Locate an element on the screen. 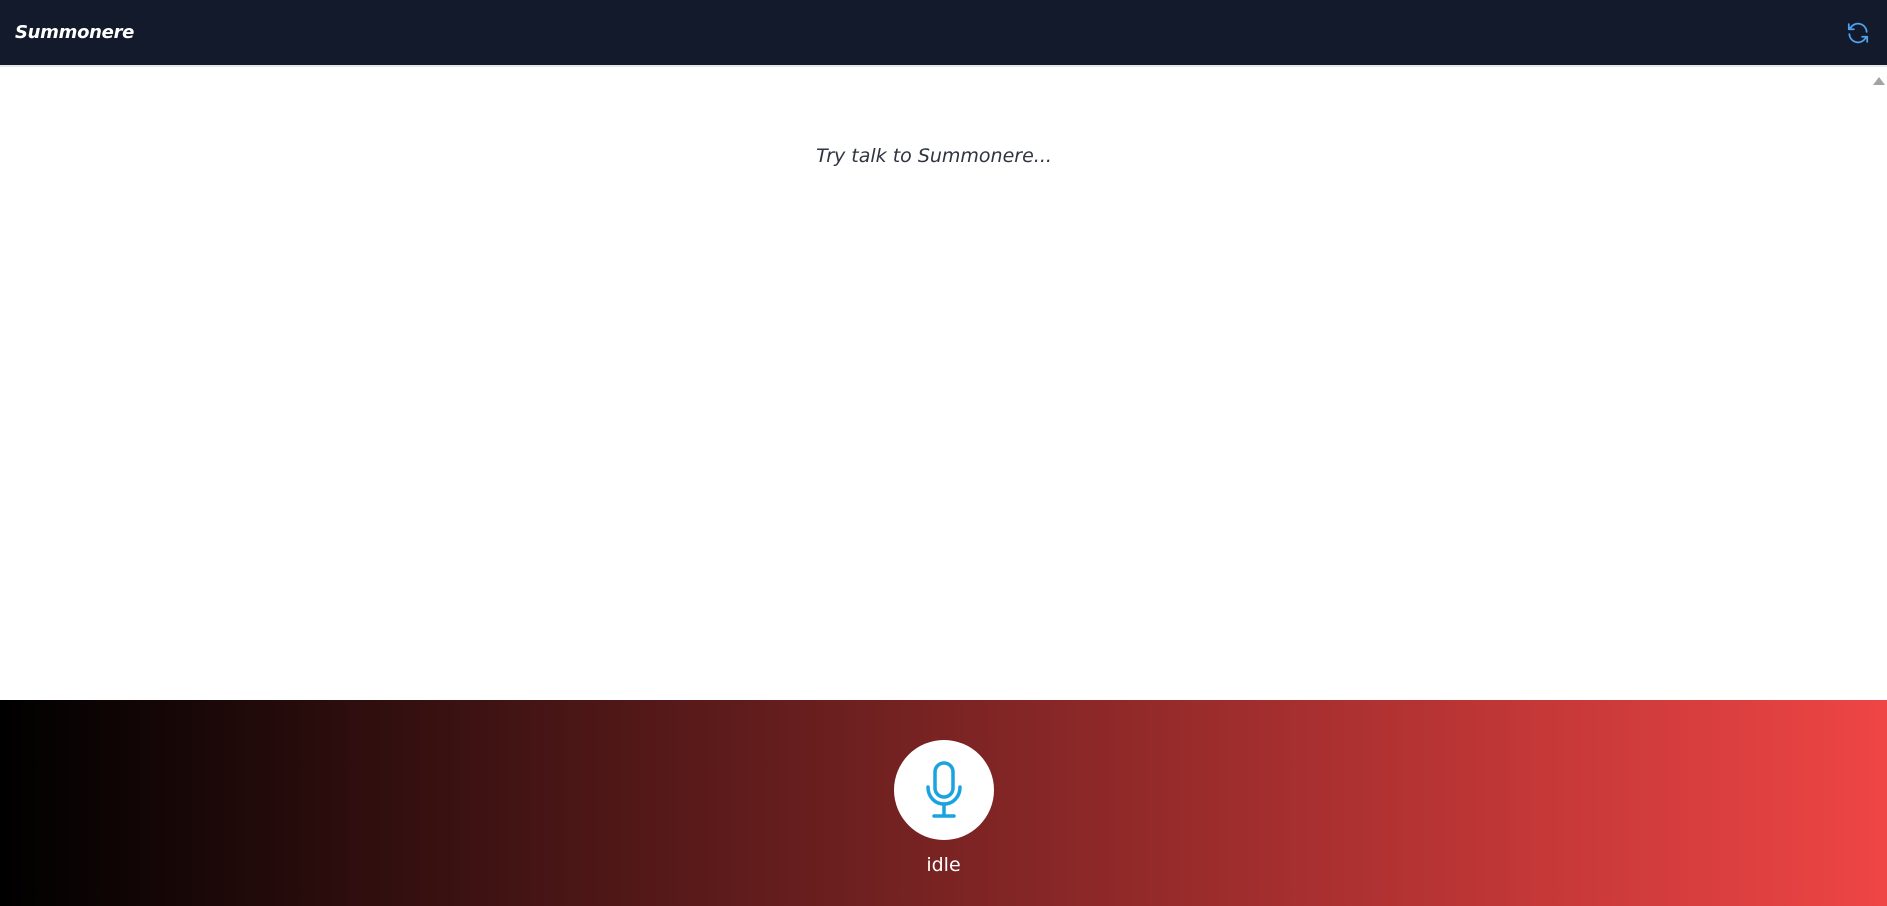 The width and height of the screenshot is (1887, 906). scroll-up-arrow-icon is located at coordinates (1879, 81).